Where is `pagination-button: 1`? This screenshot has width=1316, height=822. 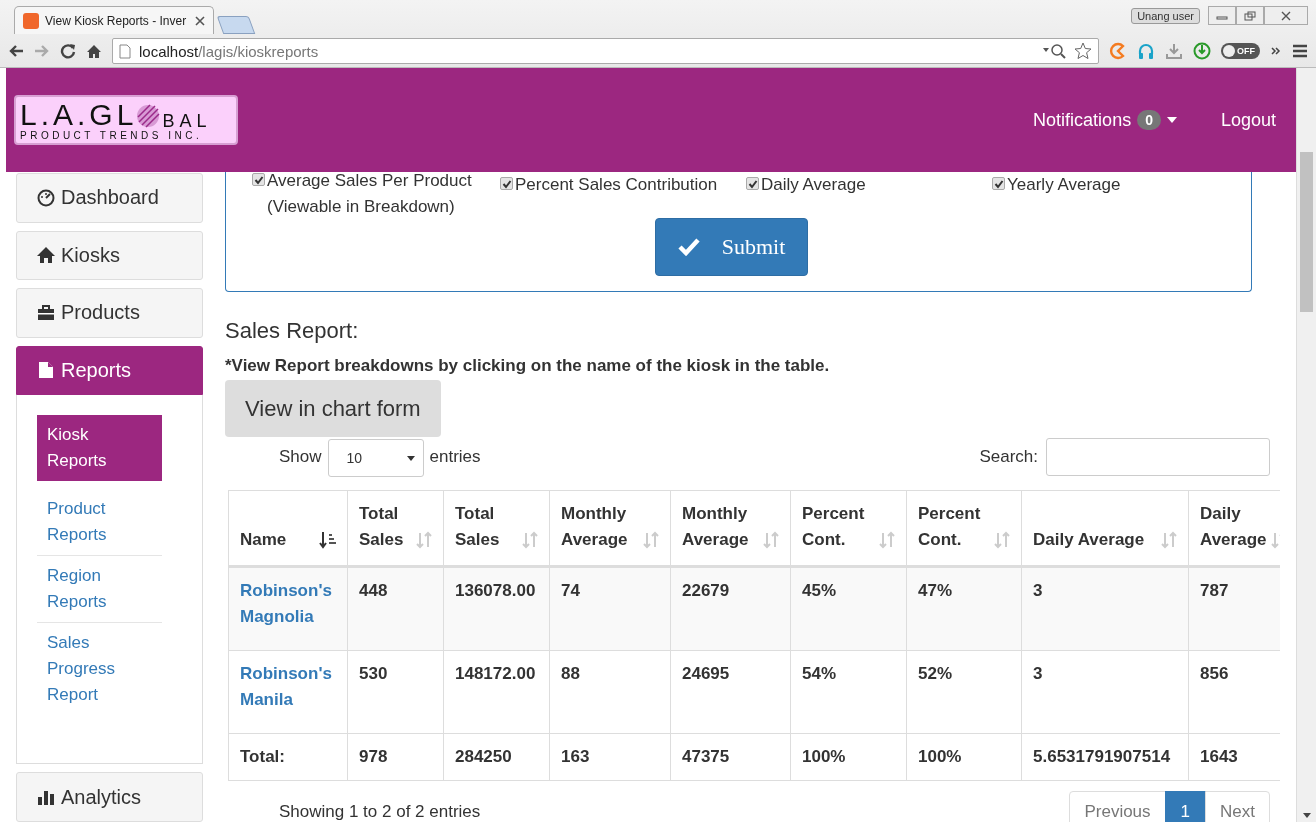
pagination-button: 1 is located at coordinates (1185, 806).